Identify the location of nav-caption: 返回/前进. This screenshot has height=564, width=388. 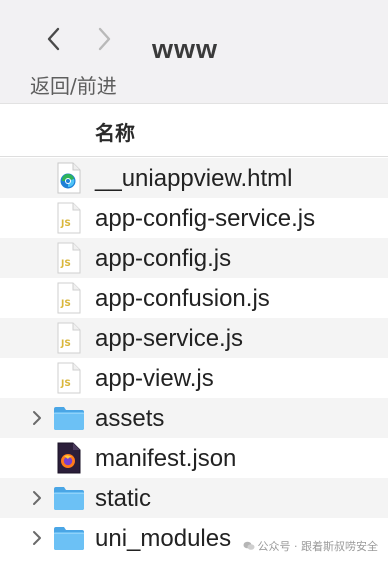
(73, 86).